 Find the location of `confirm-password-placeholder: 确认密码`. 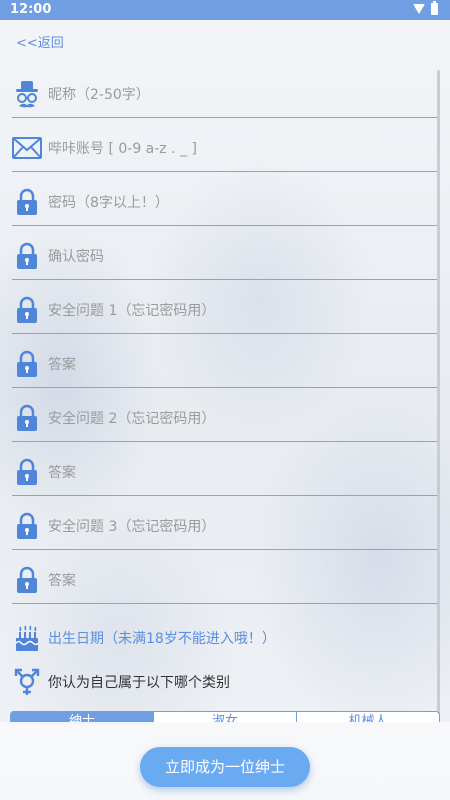

confirm-password-placeholder: 确认密码 is located at coordinates (76, 256).